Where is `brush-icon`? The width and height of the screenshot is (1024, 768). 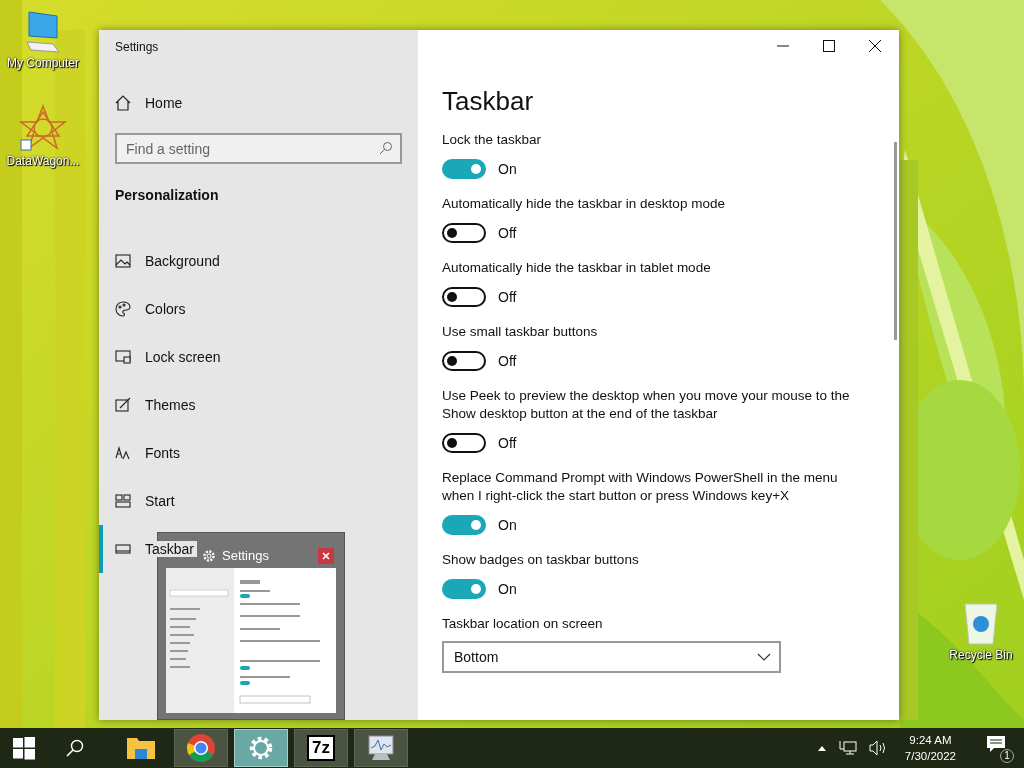
brush-icon is located at coordinates (123, 405).